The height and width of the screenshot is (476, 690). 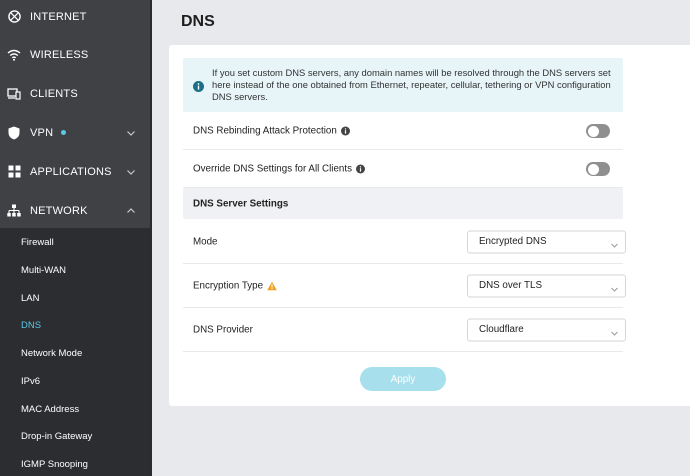 I want to click on submenu-item-network-mode: Network Mode, so click(x=51, y=353).